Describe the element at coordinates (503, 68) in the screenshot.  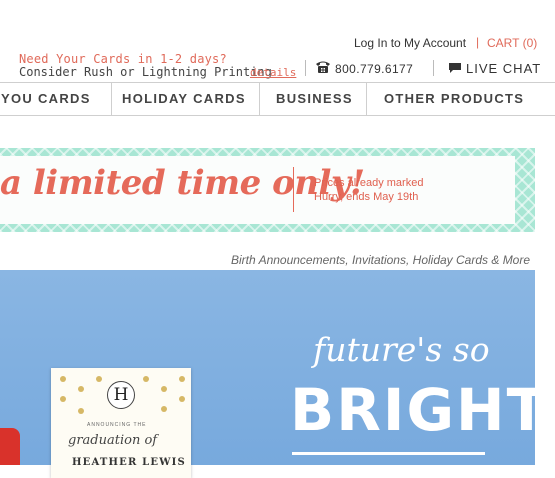
I see `live-chat-link: LIVE CHAT` at that location.